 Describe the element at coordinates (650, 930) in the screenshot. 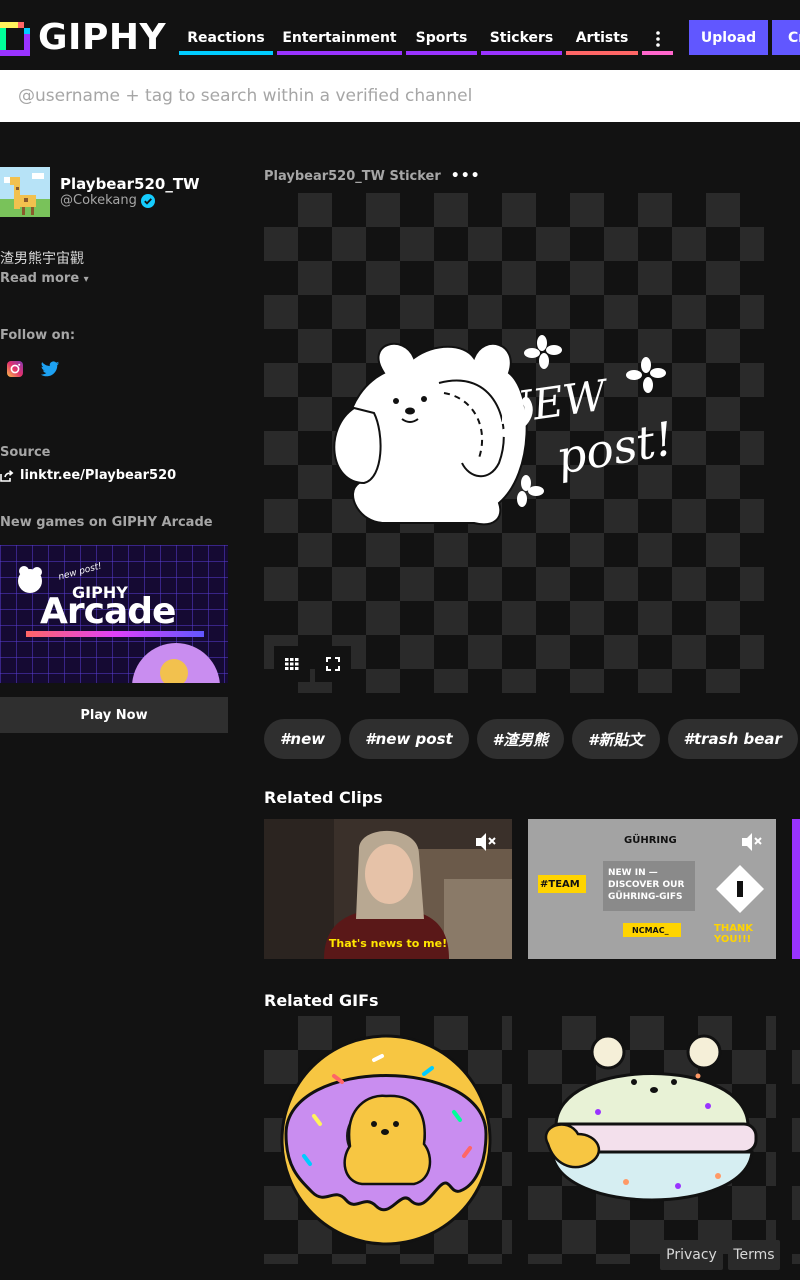

I see `clip-ncmac-label: NCMAC_` at that location.